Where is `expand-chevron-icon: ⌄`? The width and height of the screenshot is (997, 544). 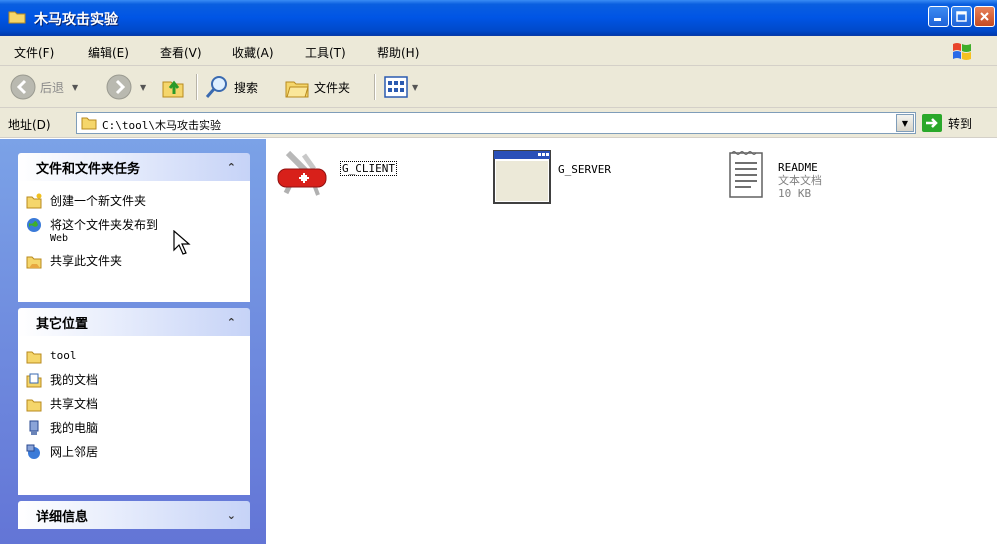 expand-chevron-icon: ⌄ is located at coordinates (231, 515).